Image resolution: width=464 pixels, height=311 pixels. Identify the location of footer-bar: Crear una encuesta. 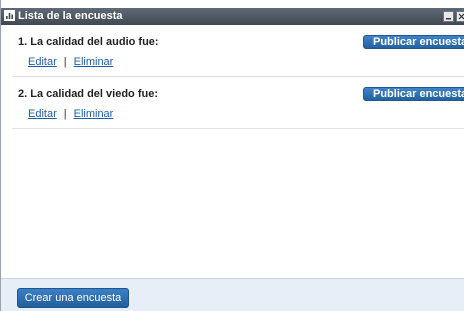
(232, 294).